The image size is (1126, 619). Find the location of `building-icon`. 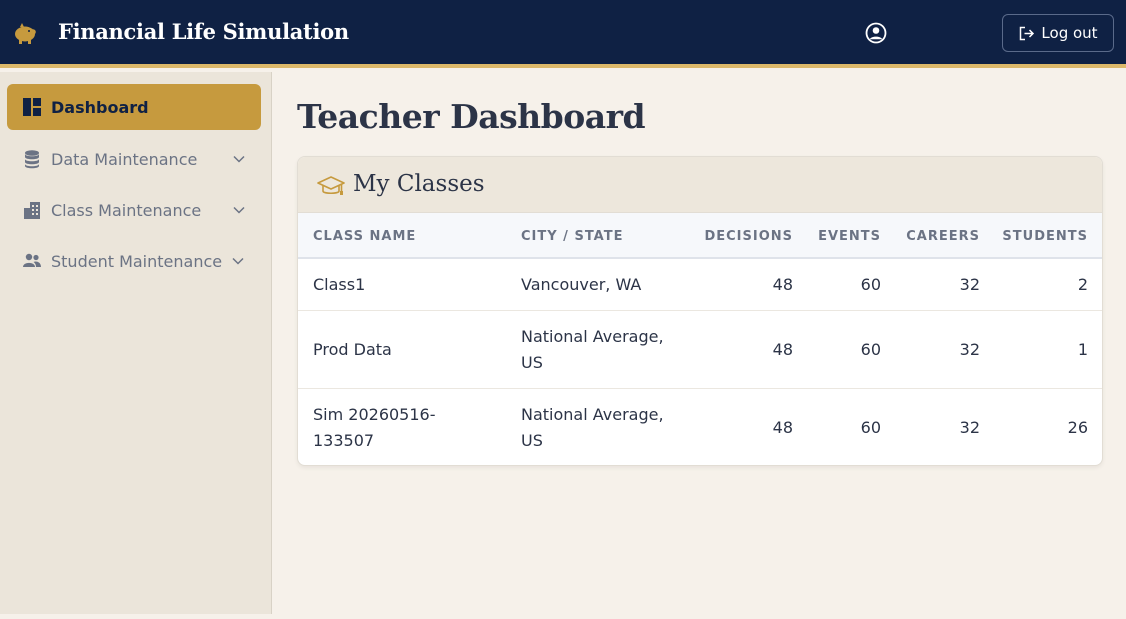

building-icon is located at coordinates (32, 210).